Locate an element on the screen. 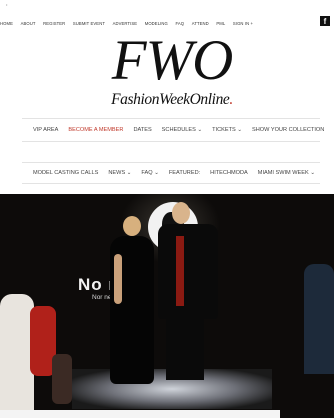  menu-featured-label: FEATURED: is located at coordinates (184, 173).